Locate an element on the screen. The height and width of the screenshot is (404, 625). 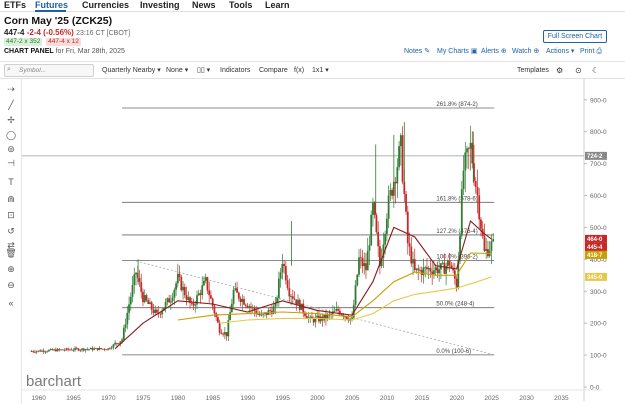
compare-select: None ▾ is located at coordinates (177, 71).